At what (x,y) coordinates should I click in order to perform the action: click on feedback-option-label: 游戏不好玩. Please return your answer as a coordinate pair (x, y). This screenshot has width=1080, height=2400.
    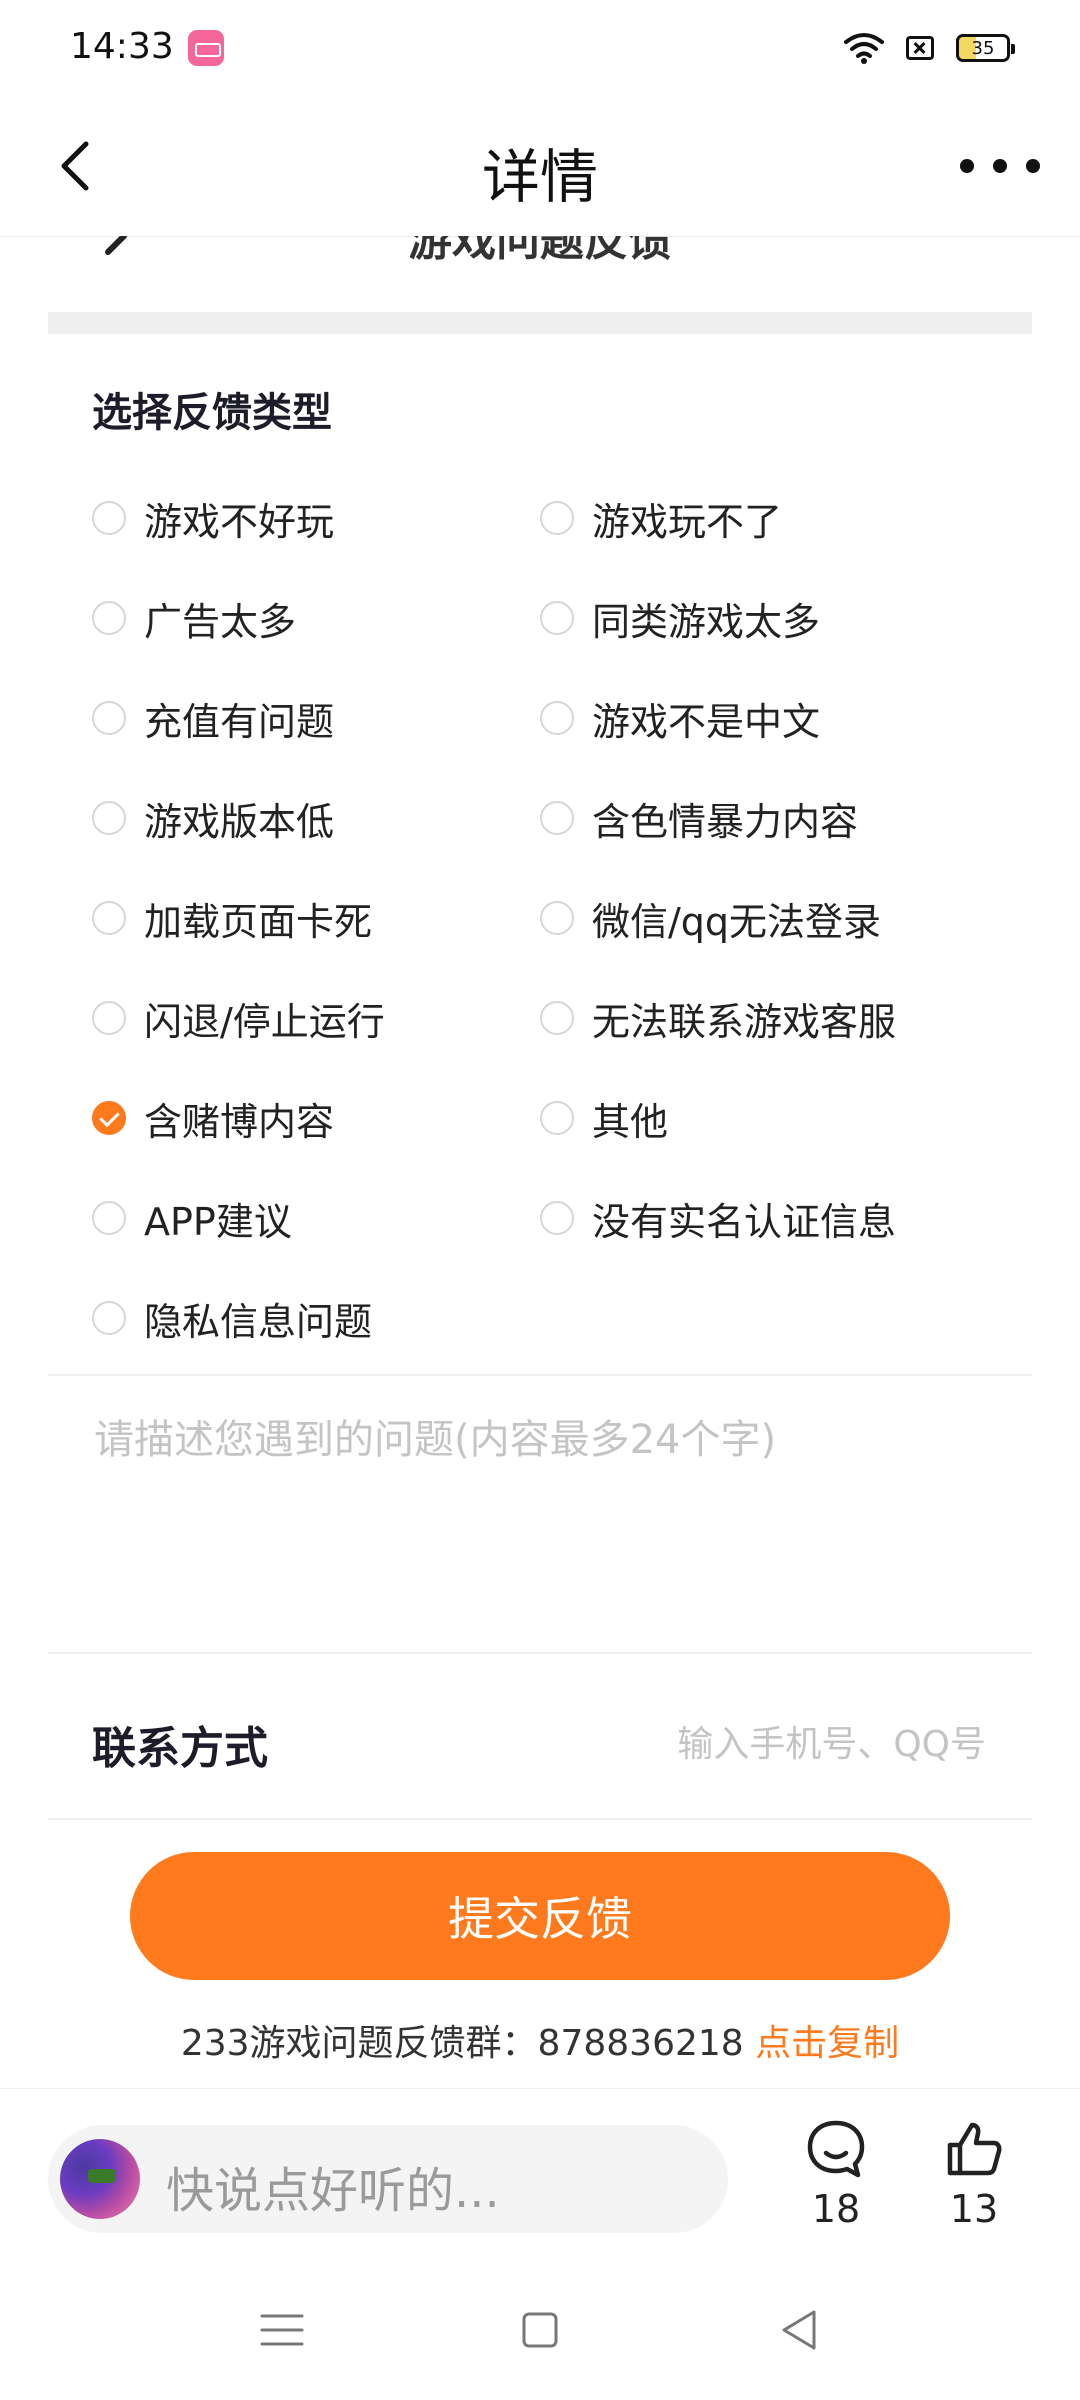
    Looking at the image, I should click on (239, 521).